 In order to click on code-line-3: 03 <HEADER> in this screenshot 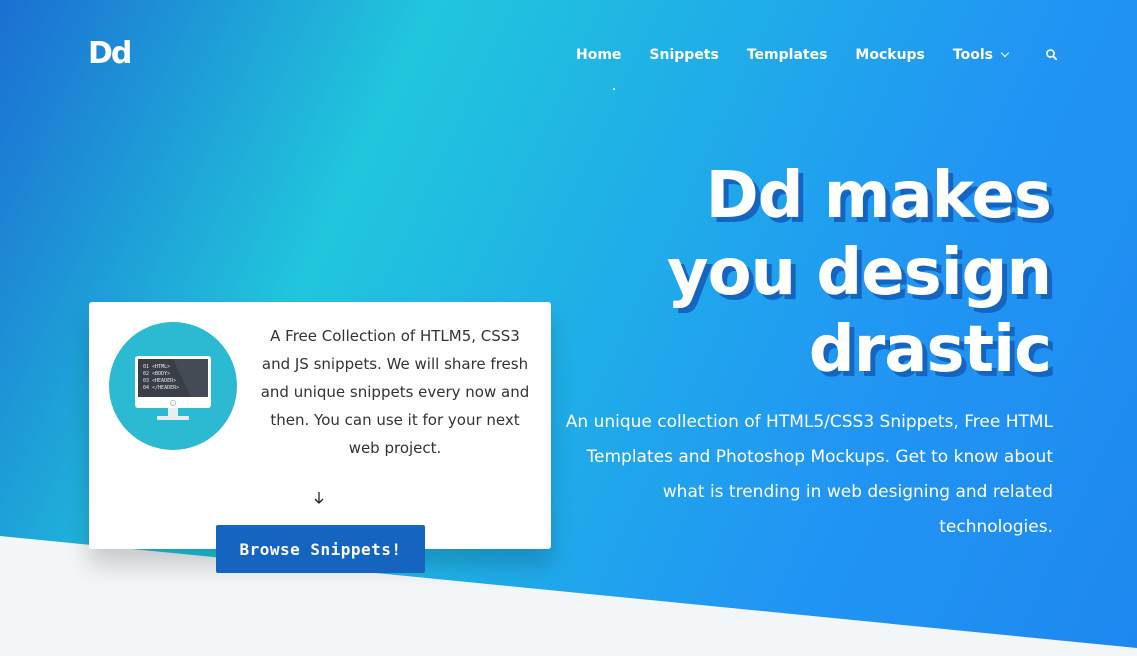, I will do `click(159, 381)`.